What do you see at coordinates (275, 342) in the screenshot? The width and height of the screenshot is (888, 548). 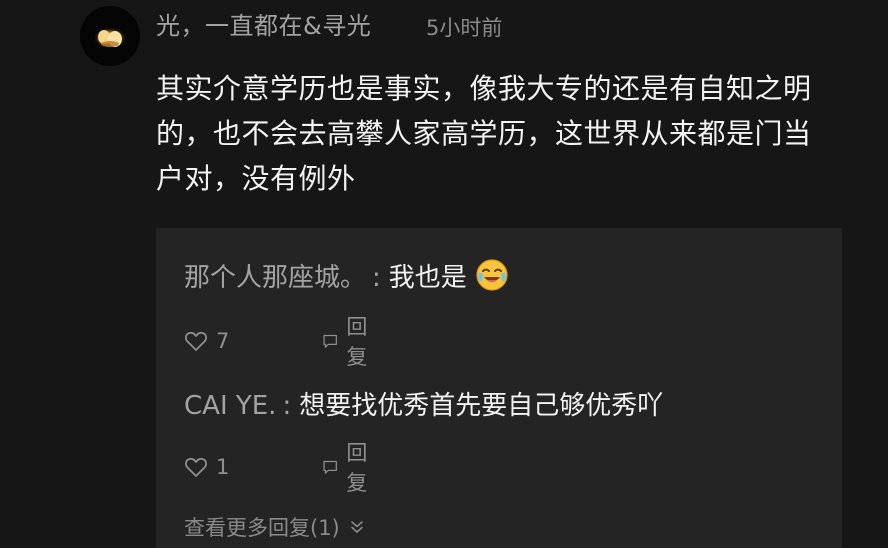 I see `reply-actions: 7 回复` at bounding box center [275, 342].